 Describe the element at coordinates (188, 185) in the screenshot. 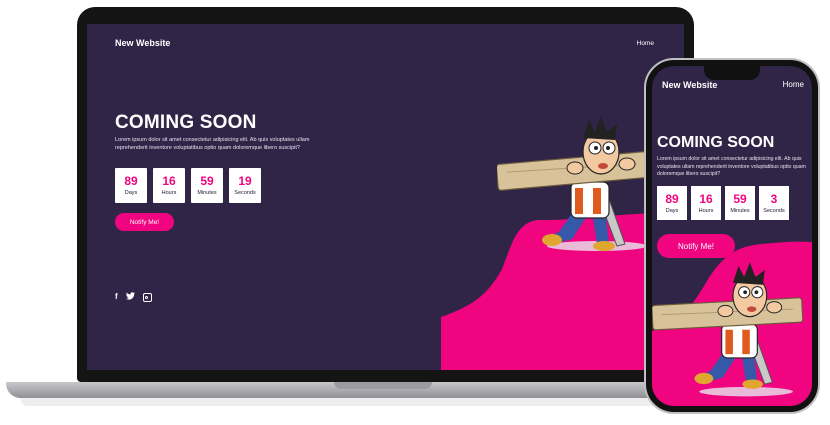

I see `countdown-timer: 89 Days 16 Hours 59 Minutes 19 Seconds` at that location.